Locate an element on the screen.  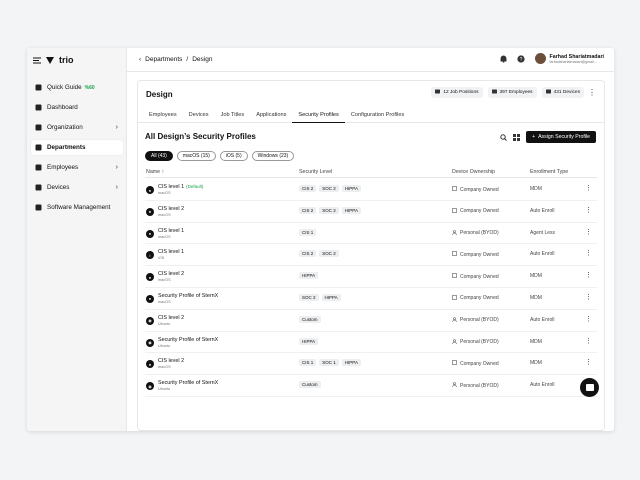
dashboard-icon is located at coordinates (38, 107).